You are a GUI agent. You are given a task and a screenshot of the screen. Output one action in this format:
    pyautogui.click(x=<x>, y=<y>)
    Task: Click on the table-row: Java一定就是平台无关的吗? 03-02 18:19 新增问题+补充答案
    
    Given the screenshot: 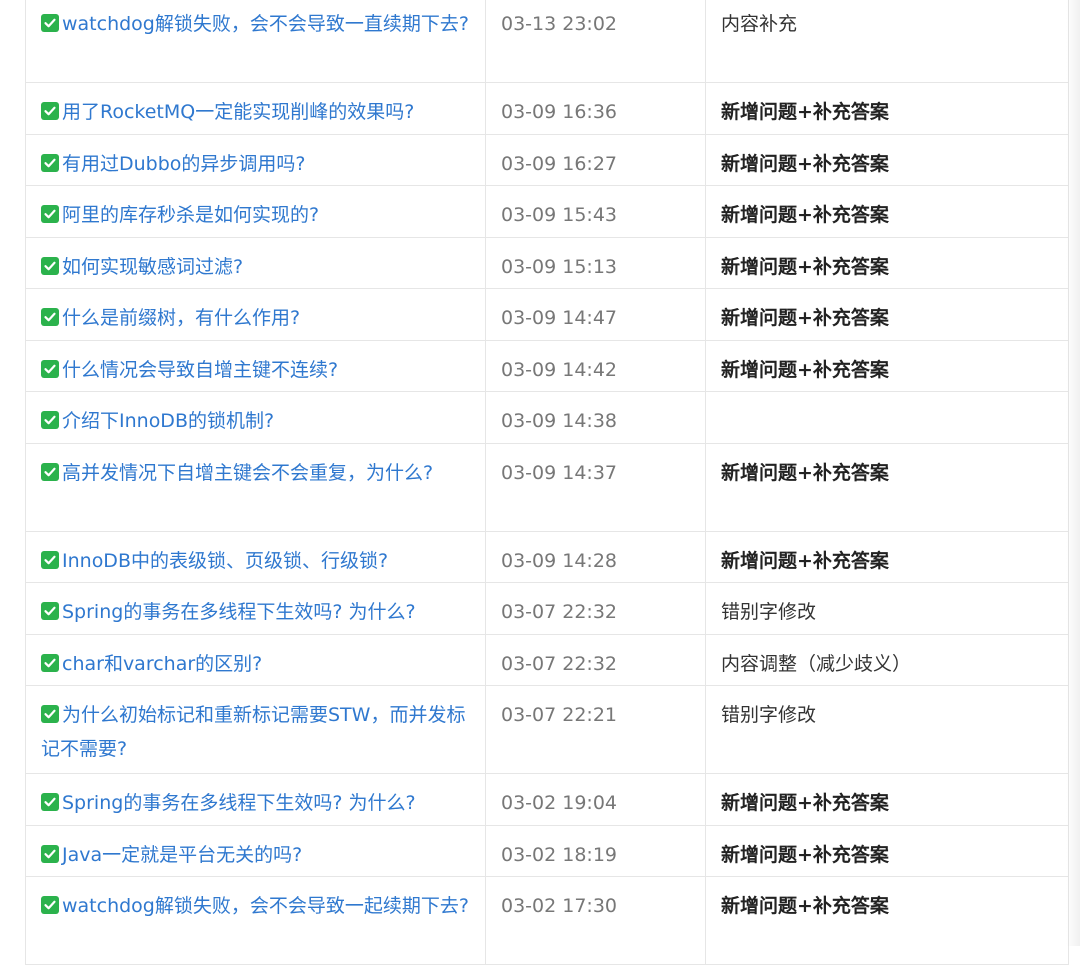 What is the action you would take?
    pyautogui.click(x=547, y=850)
    